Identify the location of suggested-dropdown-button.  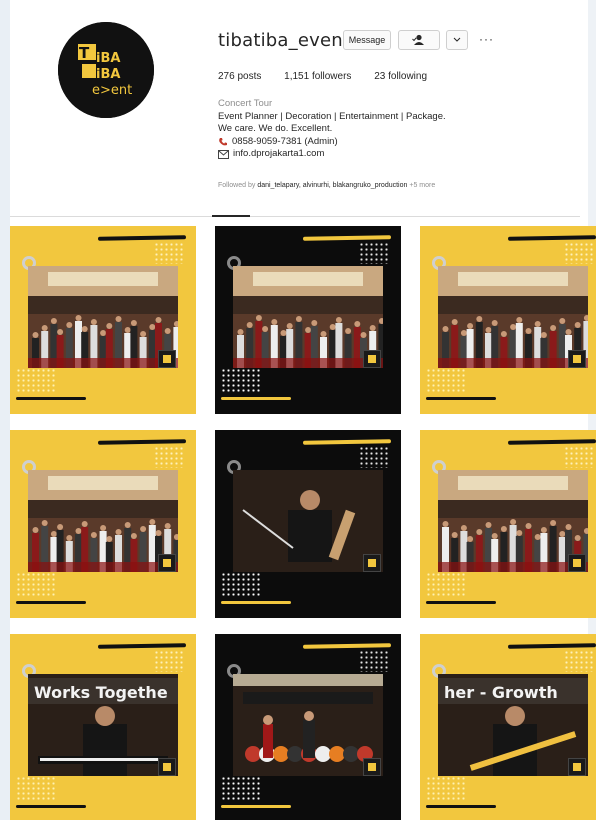
(457, 40).